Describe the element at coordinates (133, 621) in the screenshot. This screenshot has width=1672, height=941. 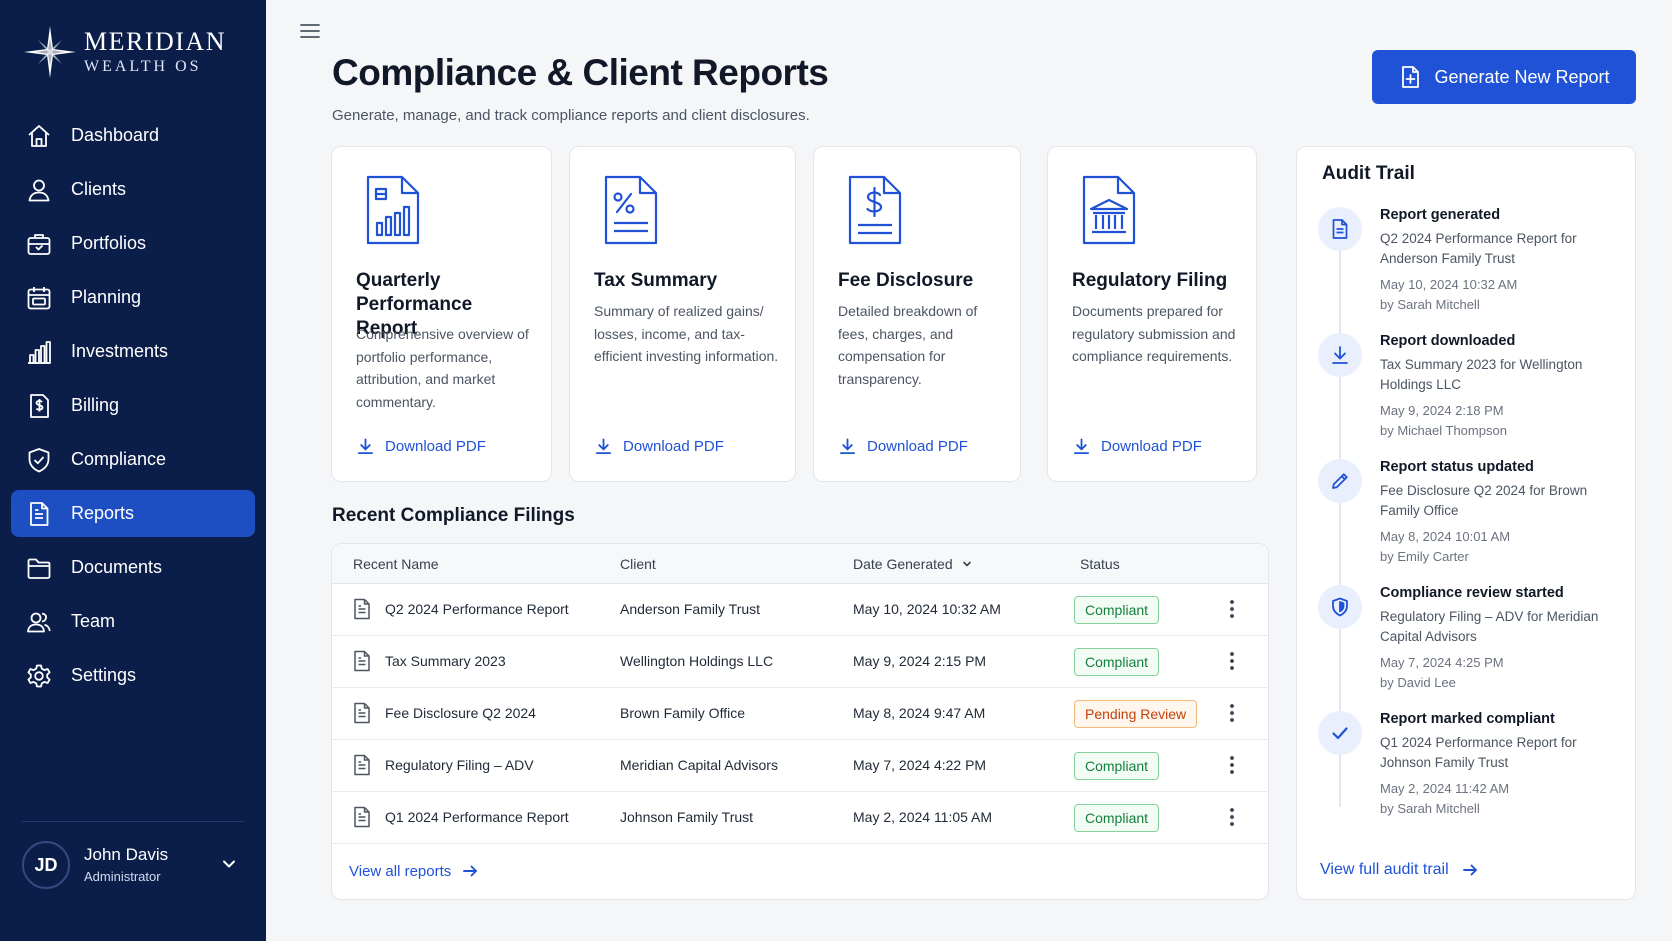
I see `sidebar-item-team: Team` at that location.